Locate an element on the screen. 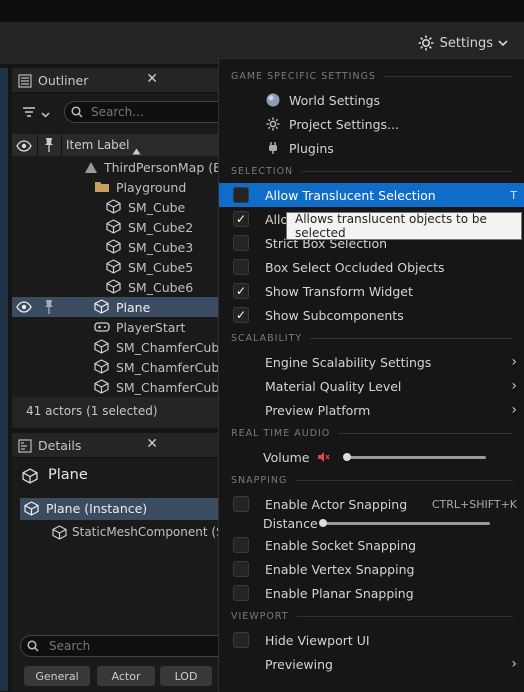  menu-item-hide-viewport-ui: Hide Viewport UI is located at coordinates (371, 640).